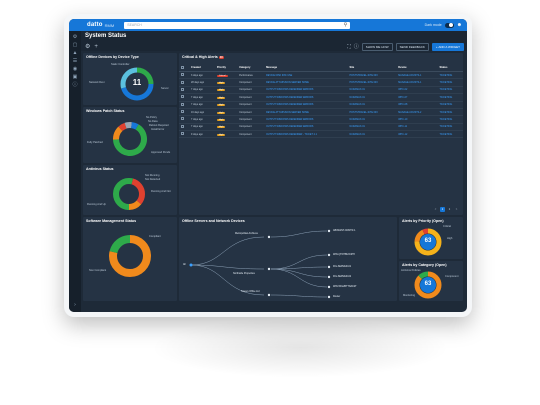 Image resolution: width=540 pixels, height=405 pixels. What do you see at coordinates (306, 68) in the screenshot?
I see `column-header: Message` at bounding box center [306, 68].